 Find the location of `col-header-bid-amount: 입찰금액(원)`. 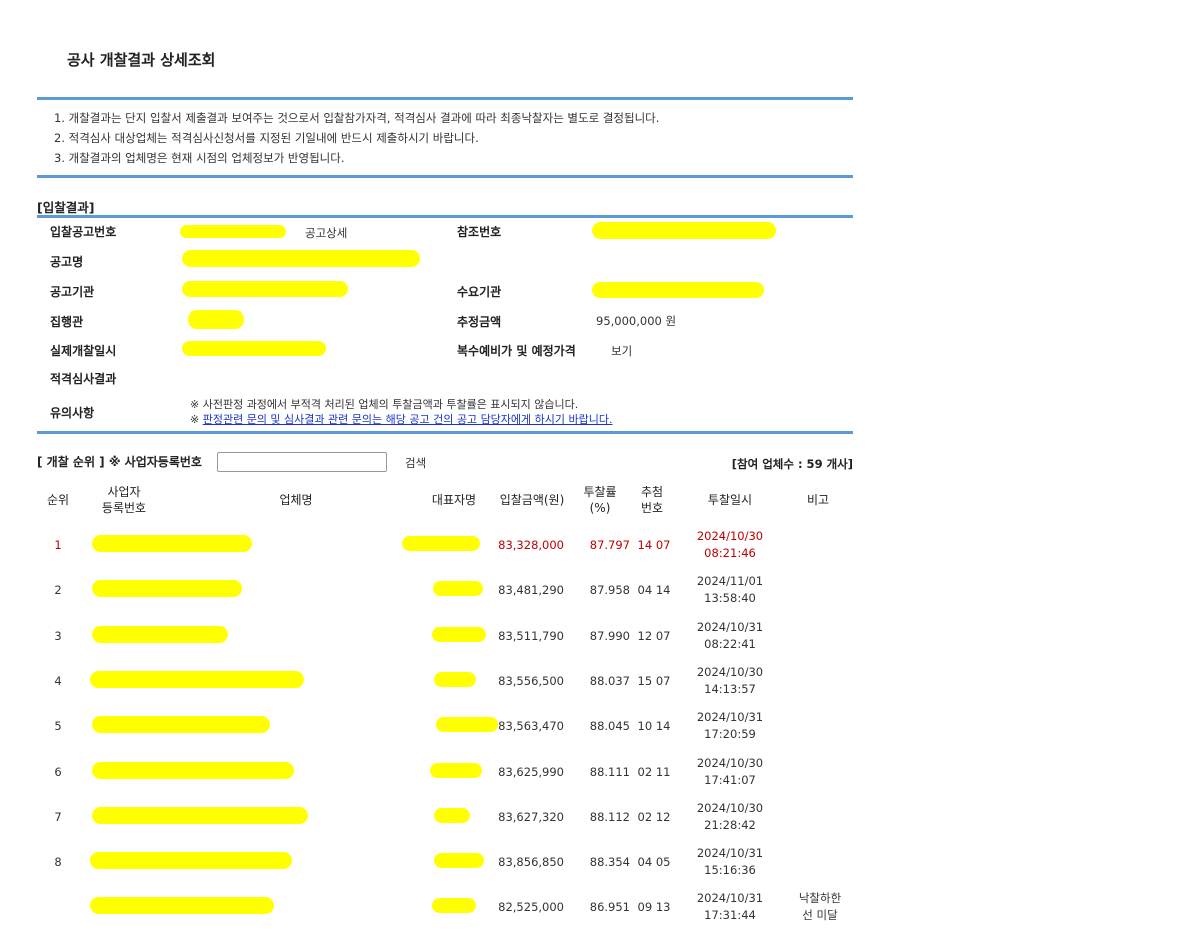

col-header-bid-amount: 입찰금액(원) is located at coordinates (532, 500).